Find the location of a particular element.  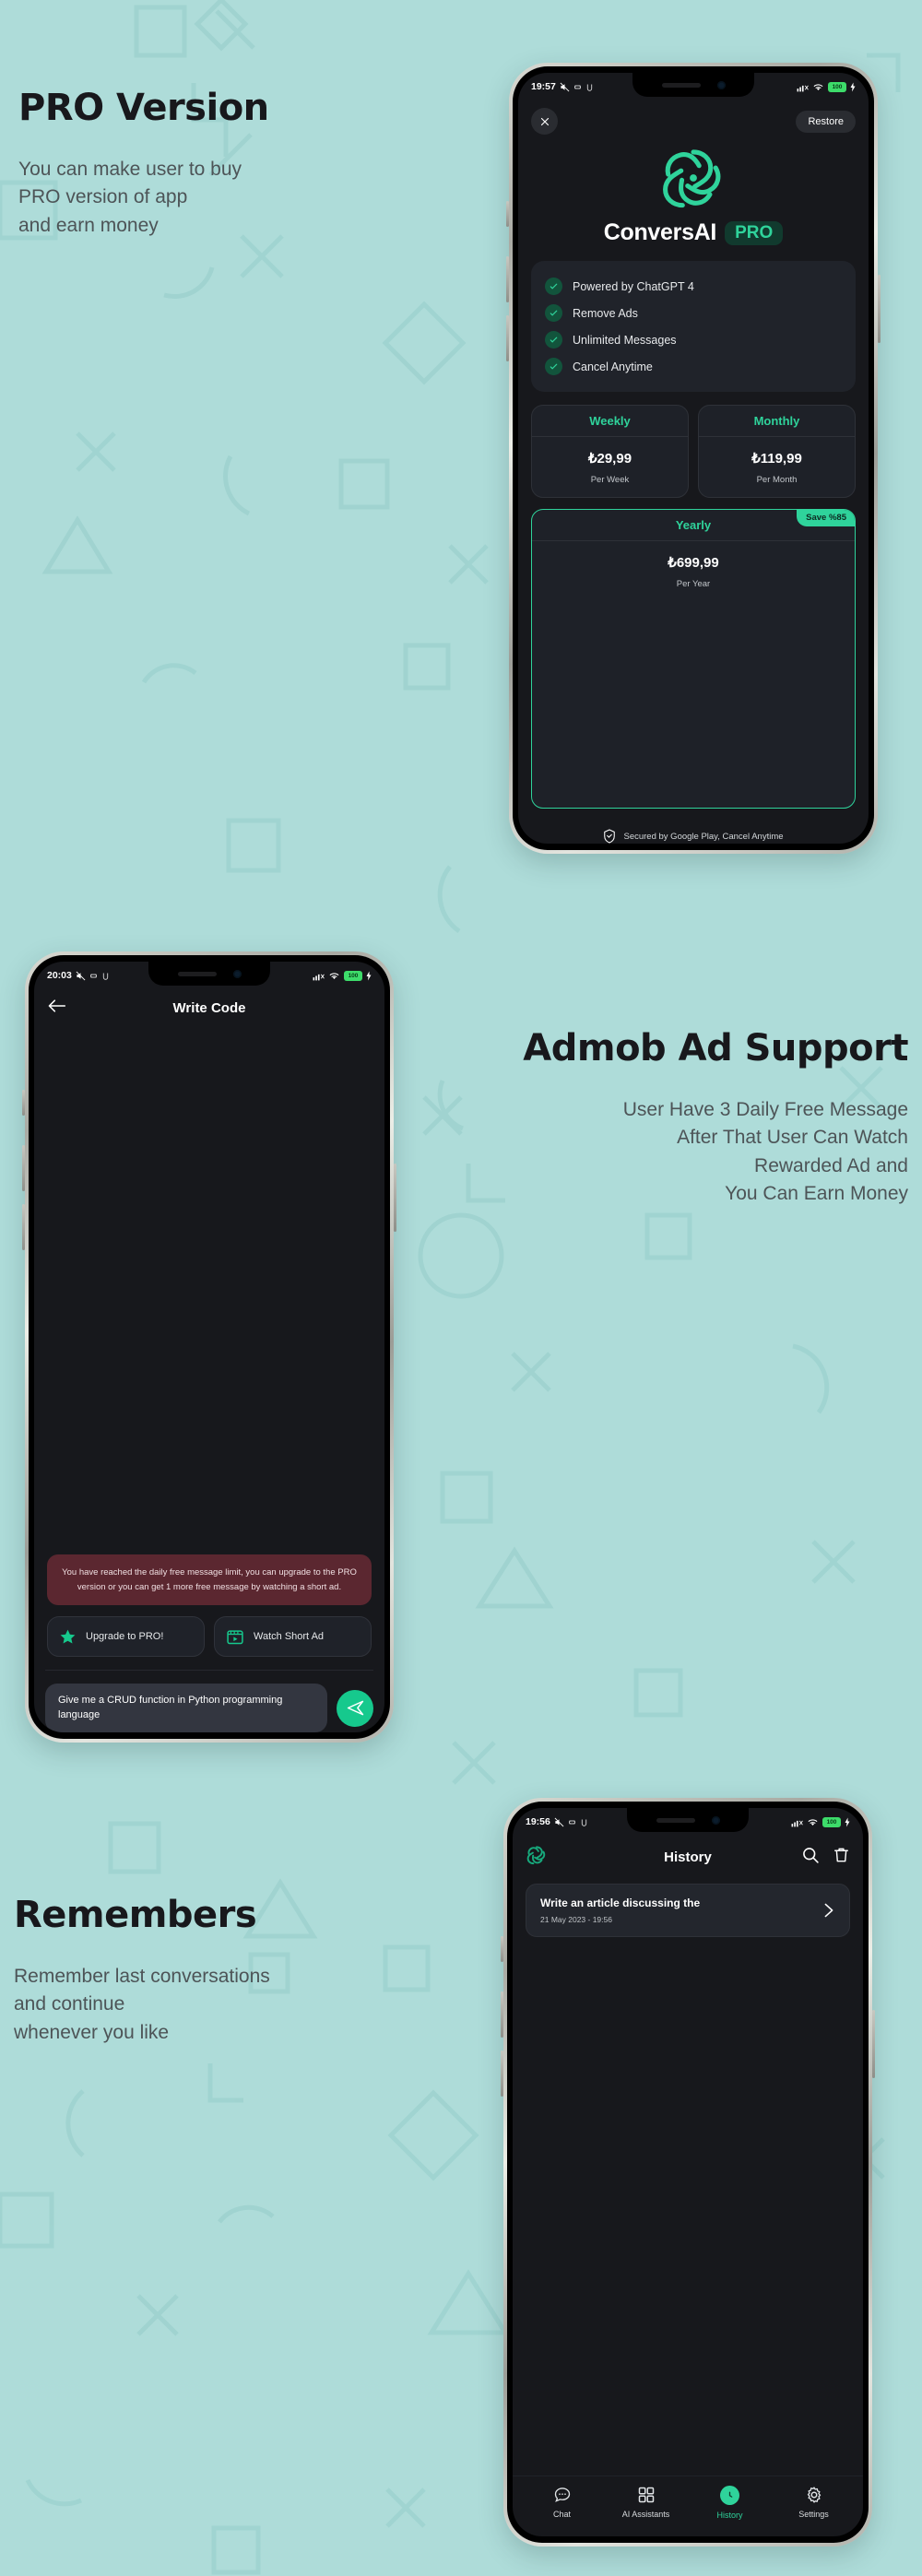

grid-icon is located at coordinates (646, 2495).